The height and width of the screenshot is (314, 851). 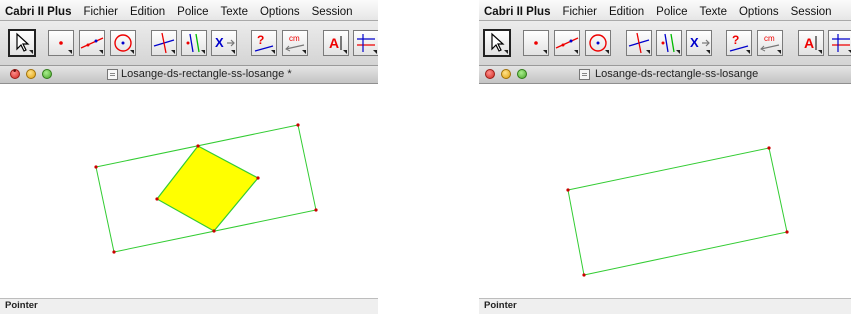 I want to click on rhombus, so click(x=207, y=188).